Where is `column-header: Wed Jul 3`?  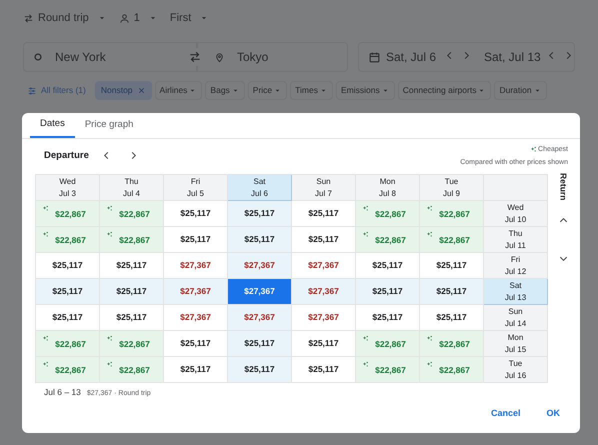
column-header: Wed Jul 3 is located at coordinates (68, 188).